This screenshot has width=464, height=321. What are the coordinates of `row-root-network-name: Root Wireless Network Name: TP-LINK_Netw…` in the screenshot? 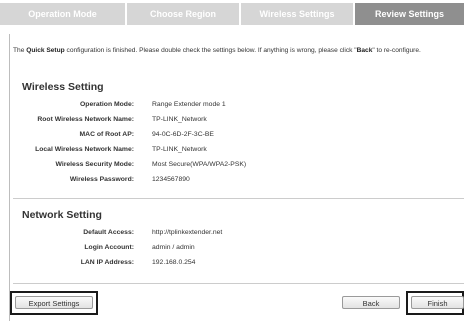 It's located at (232, 122).